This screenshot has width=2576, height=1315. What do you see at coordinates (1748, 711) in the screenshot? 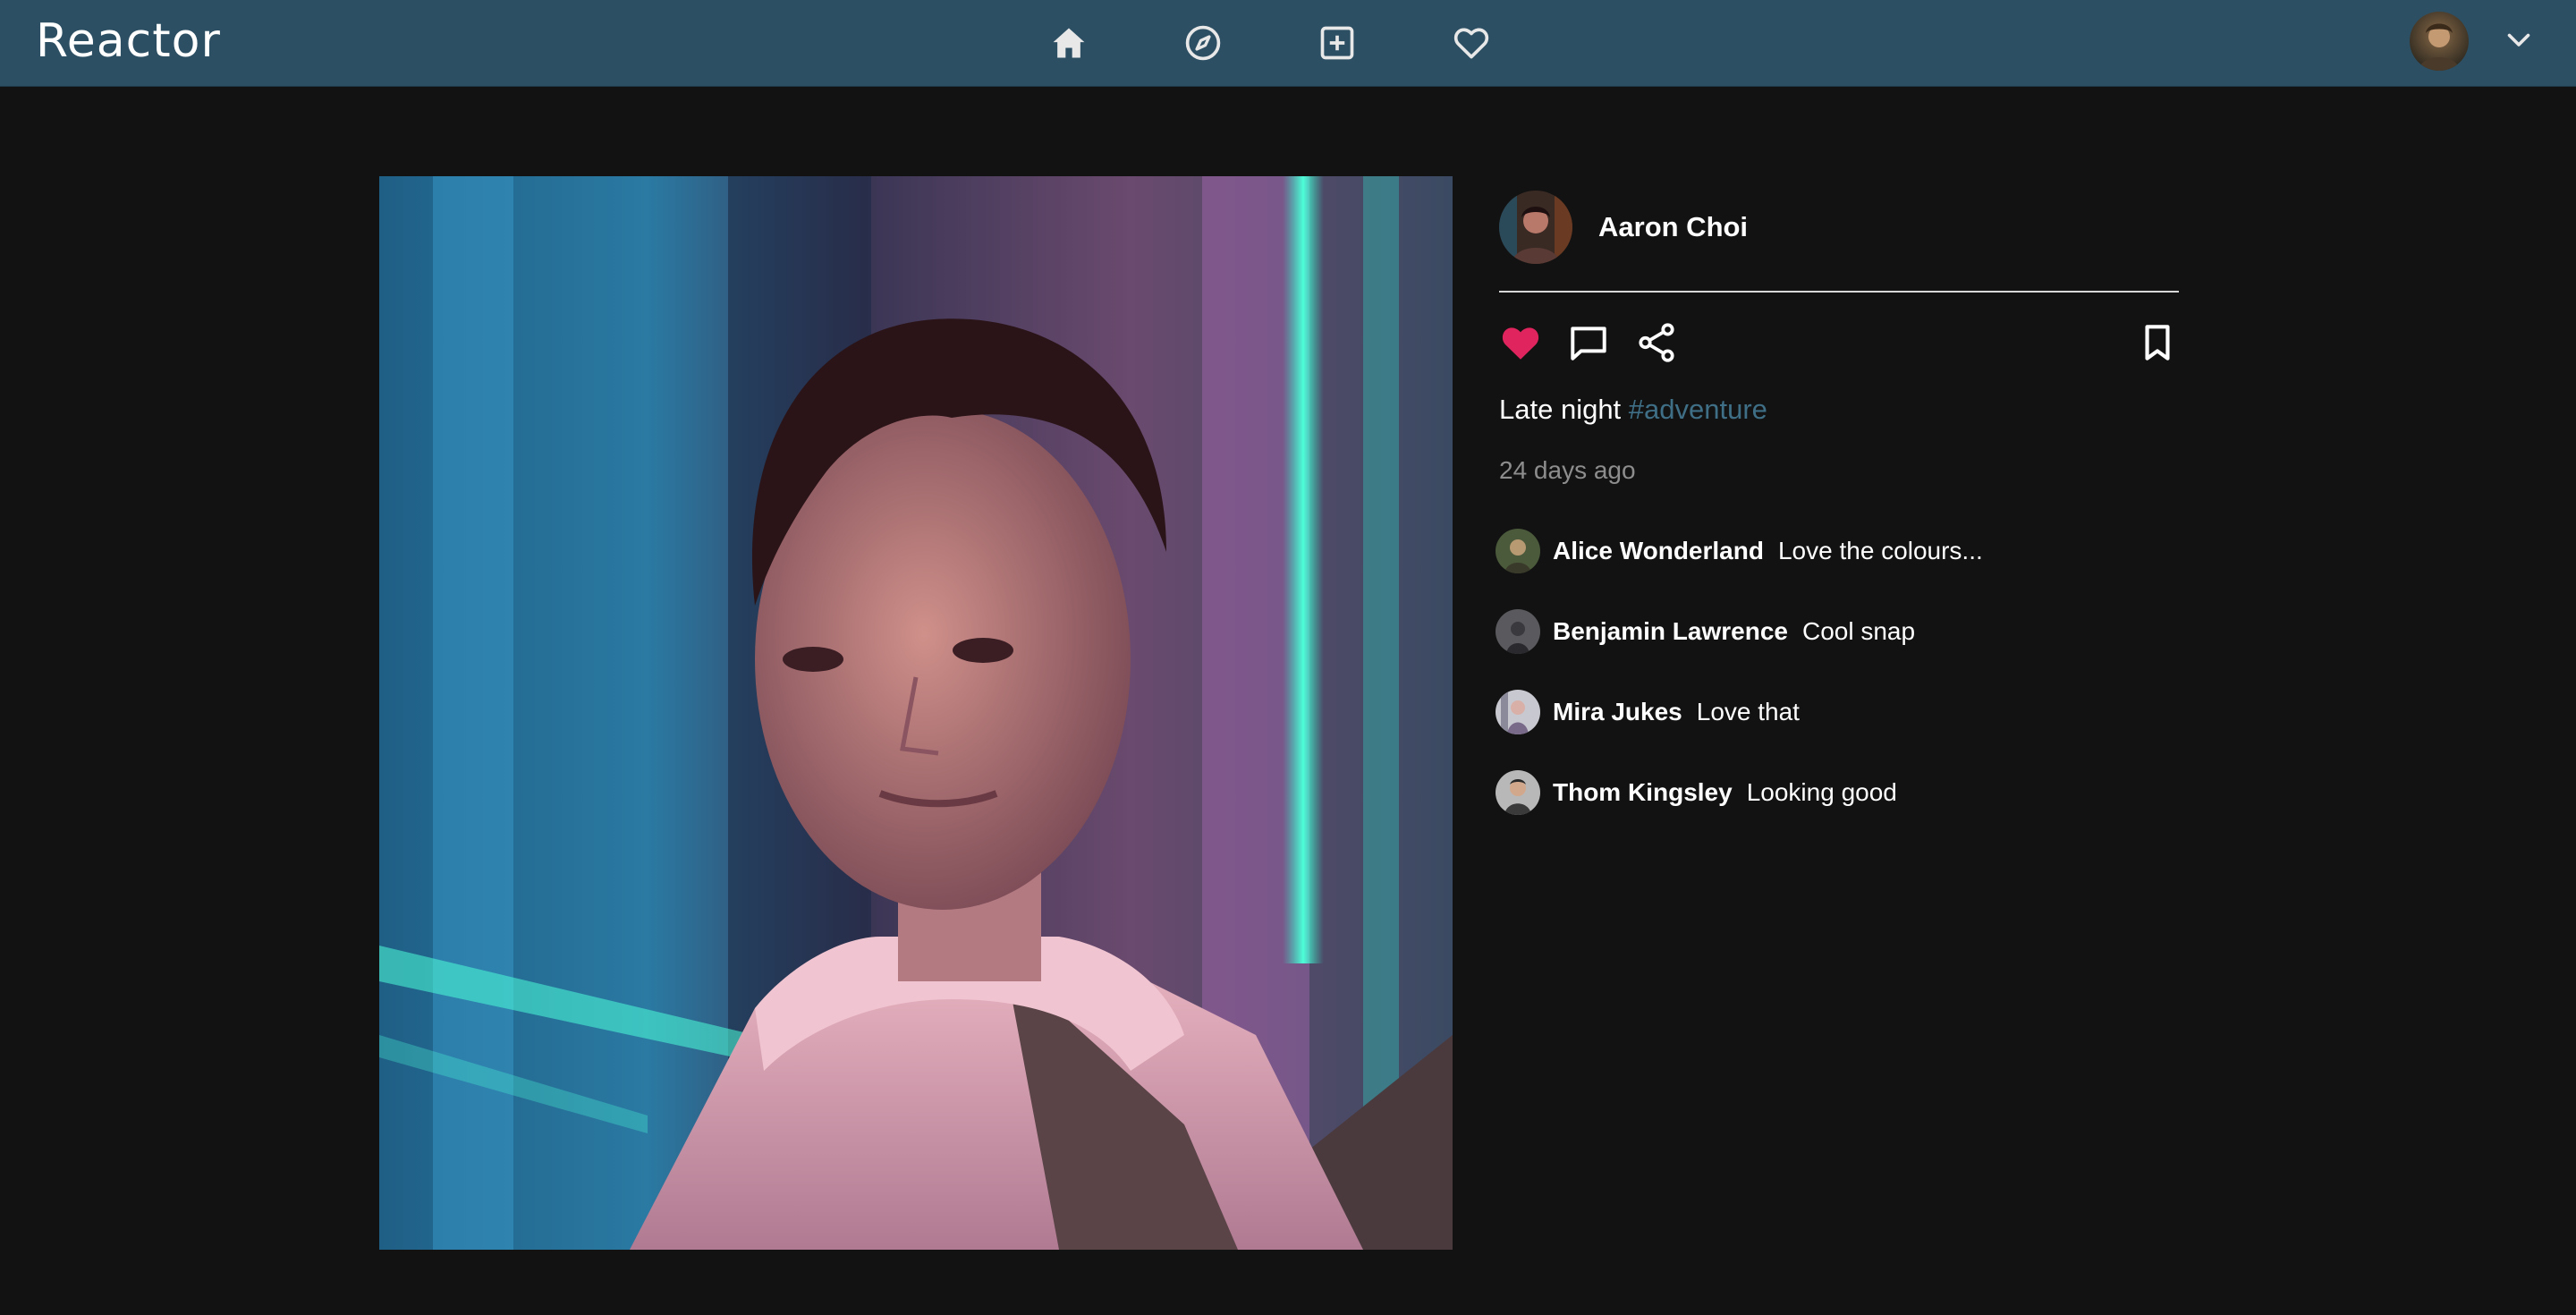
I see `comment-text: Love that` at bounding box center [1748, 711].